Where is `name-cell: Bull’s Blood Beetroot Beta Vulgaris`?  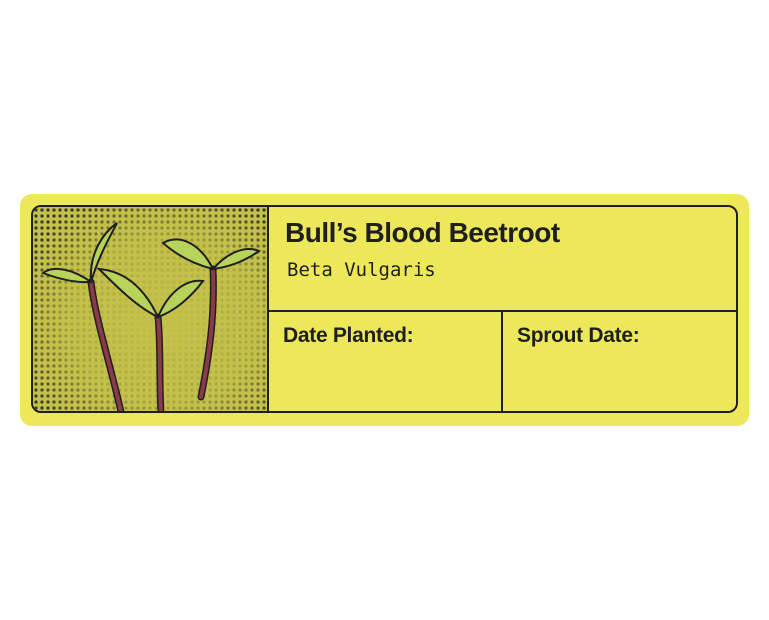 name-cell: Bull’s Blood Beetroot Beta Vulgaris is located at coordinates (502, 259).